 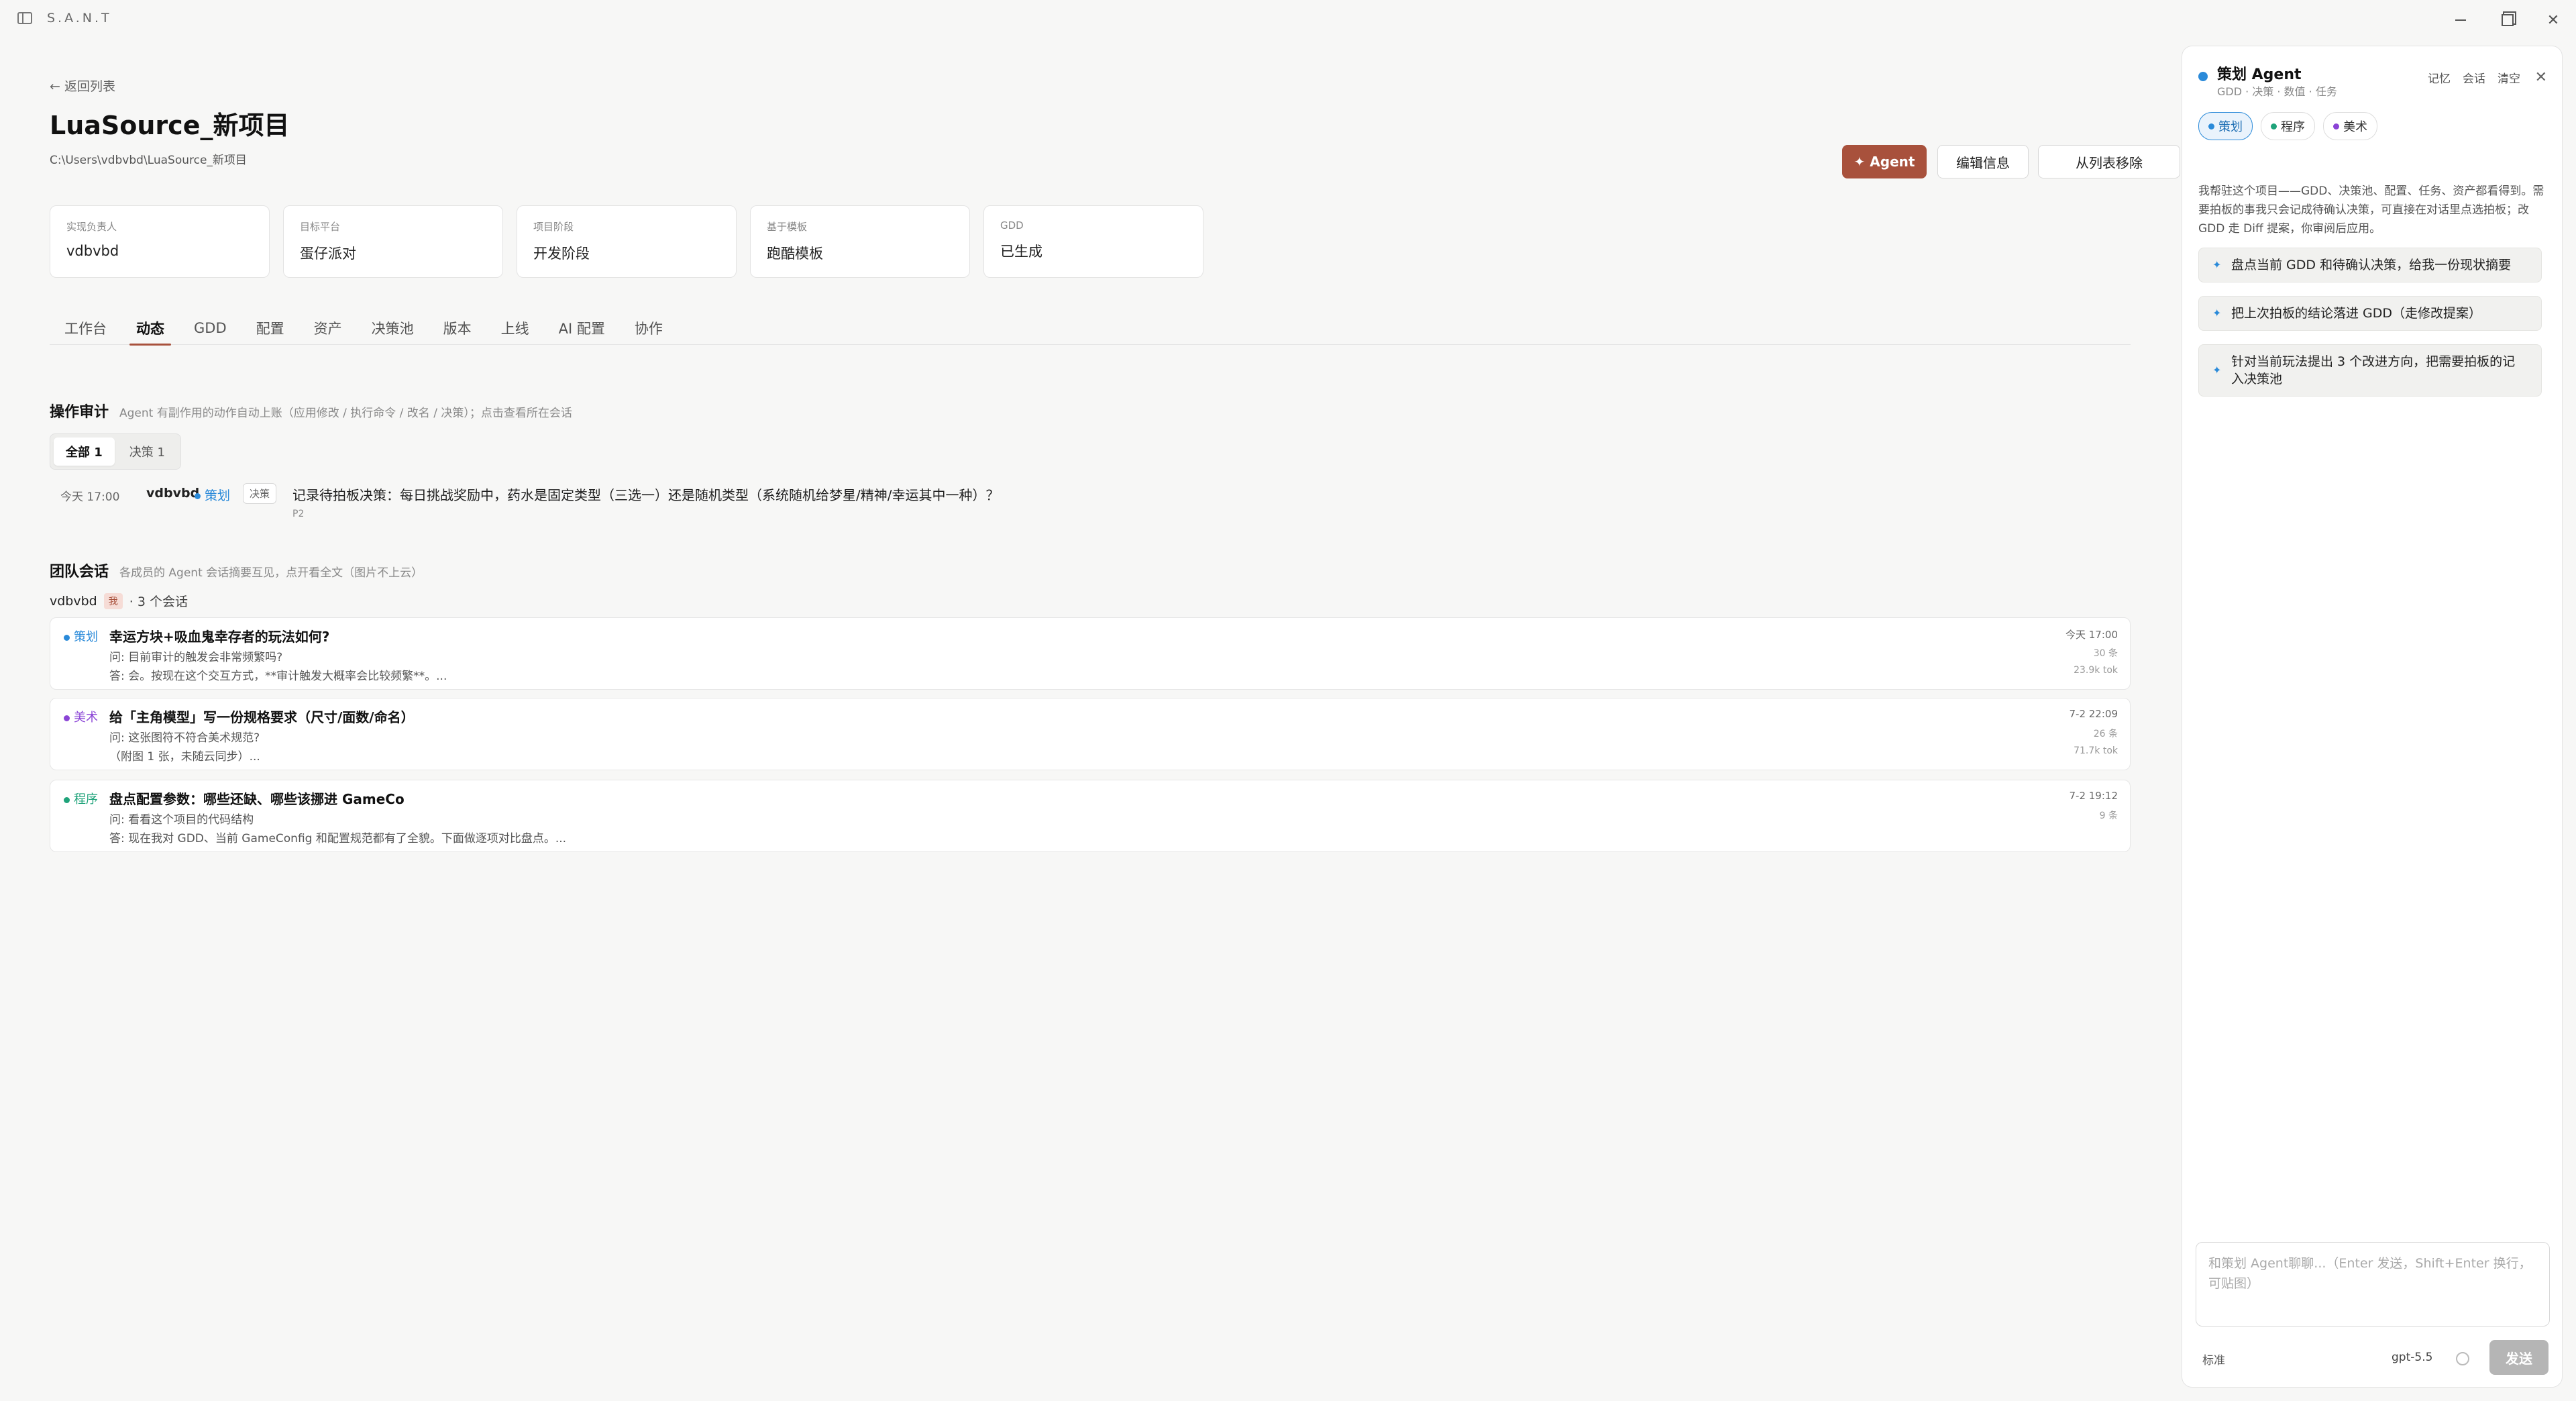 I want to click on agent-button: ✦ Agent, so click(x=1884, y=161).